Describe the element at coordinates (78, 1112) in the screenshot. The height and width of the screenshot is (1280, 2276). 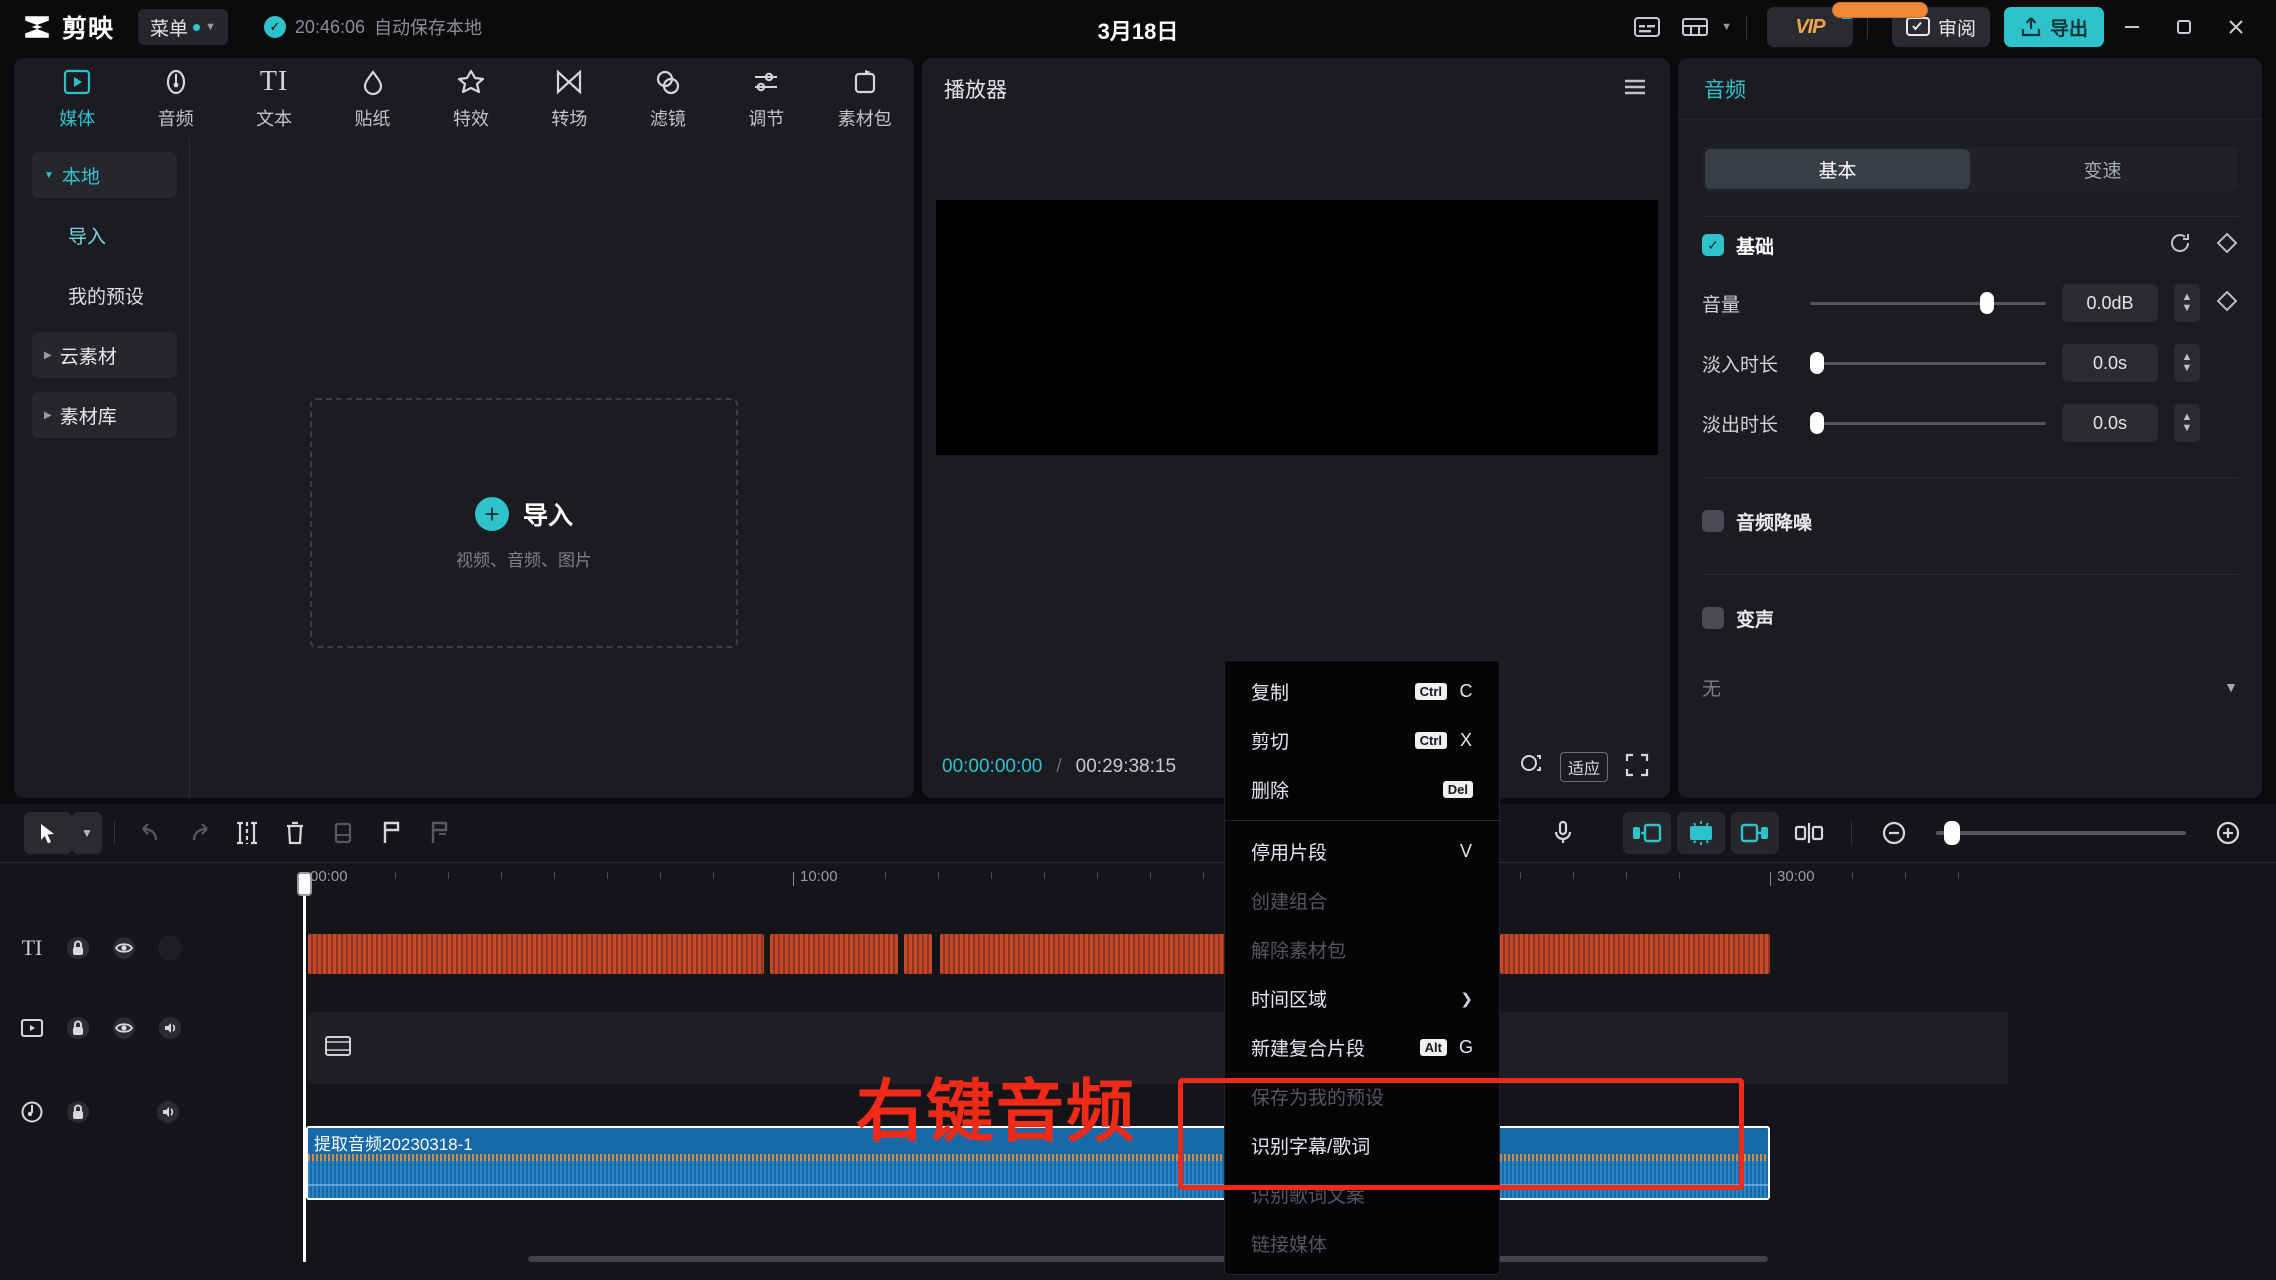
I see `lock-icon-audio` at that location.